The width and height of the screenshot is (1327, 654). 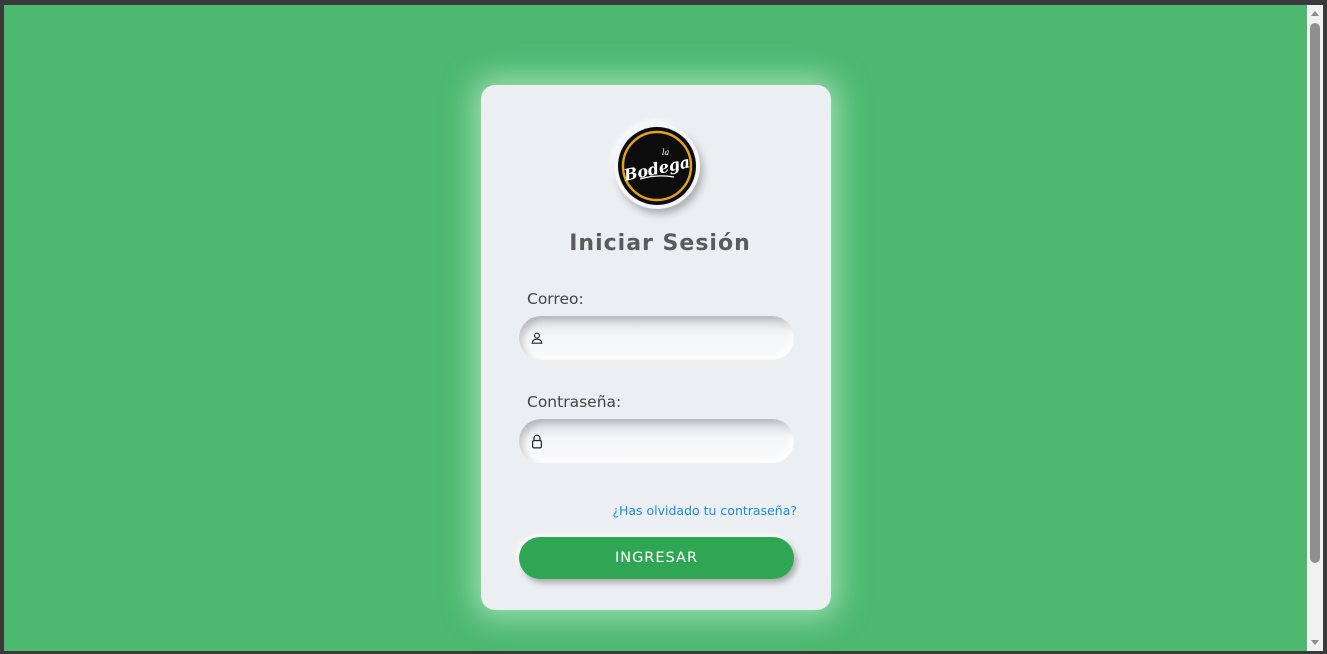 I want to click on brand-logo: la Bodega, so click(x=657, y=166).